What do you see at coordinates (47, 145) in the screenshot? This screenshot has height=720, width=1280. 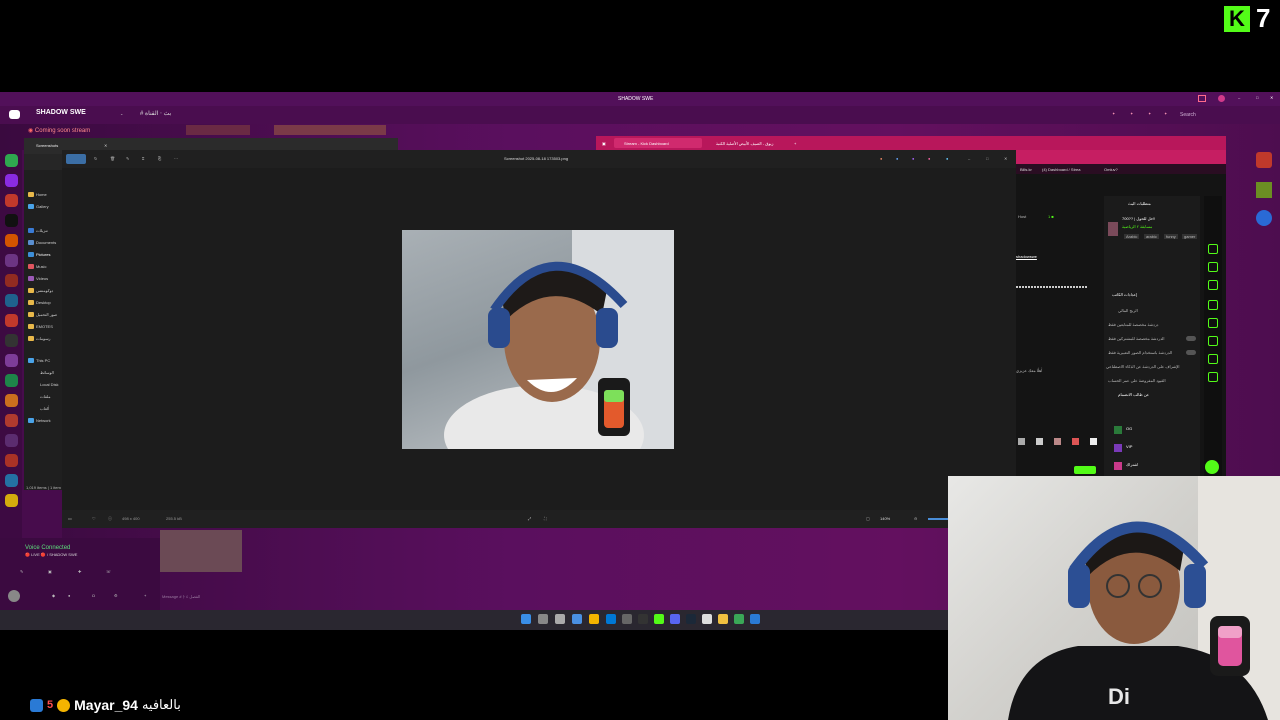 I see `explorer-tab: Screenshots` at bounding box center [47, 145].